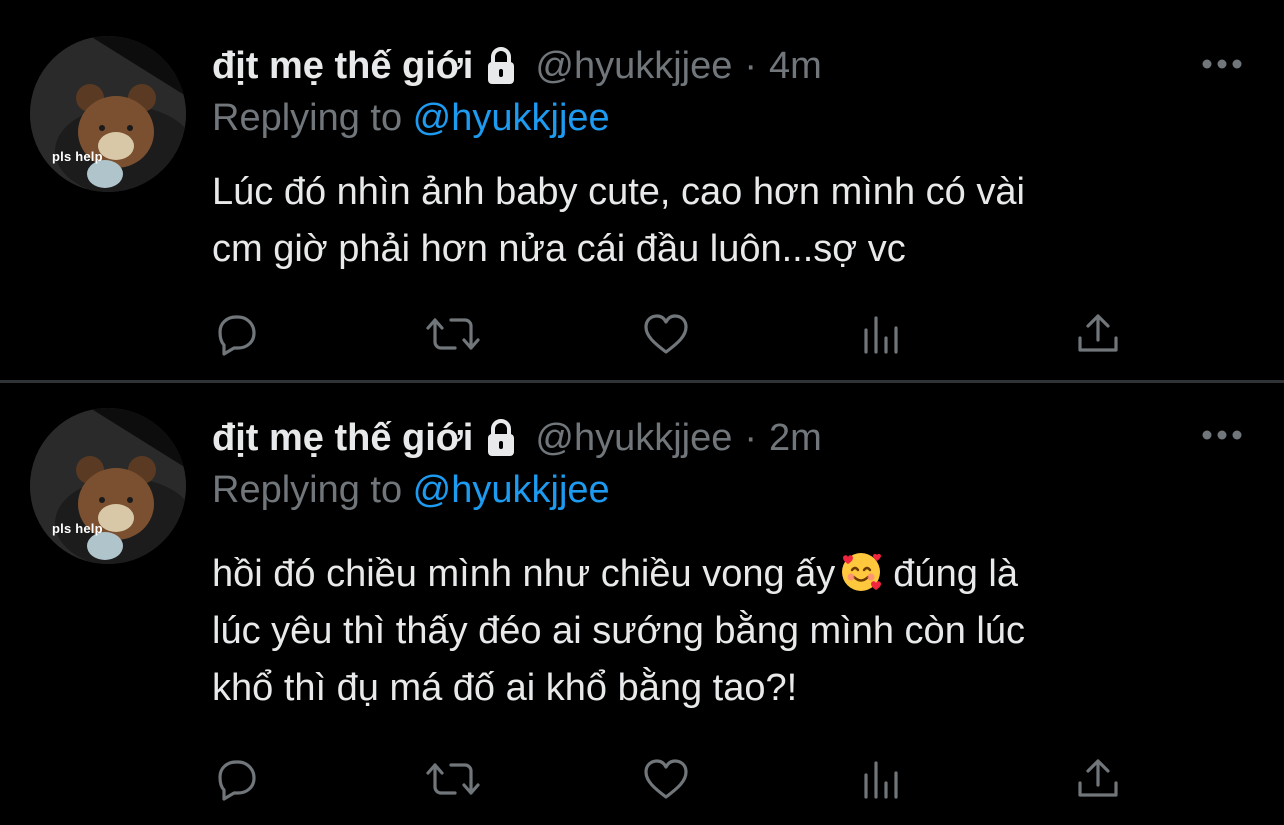 The width and height of the screenshot is (1284, 825). Describe the element at coordinates (861, 572) in the screenshot. I see `smiling-face-with-hearts-icon` at that location.